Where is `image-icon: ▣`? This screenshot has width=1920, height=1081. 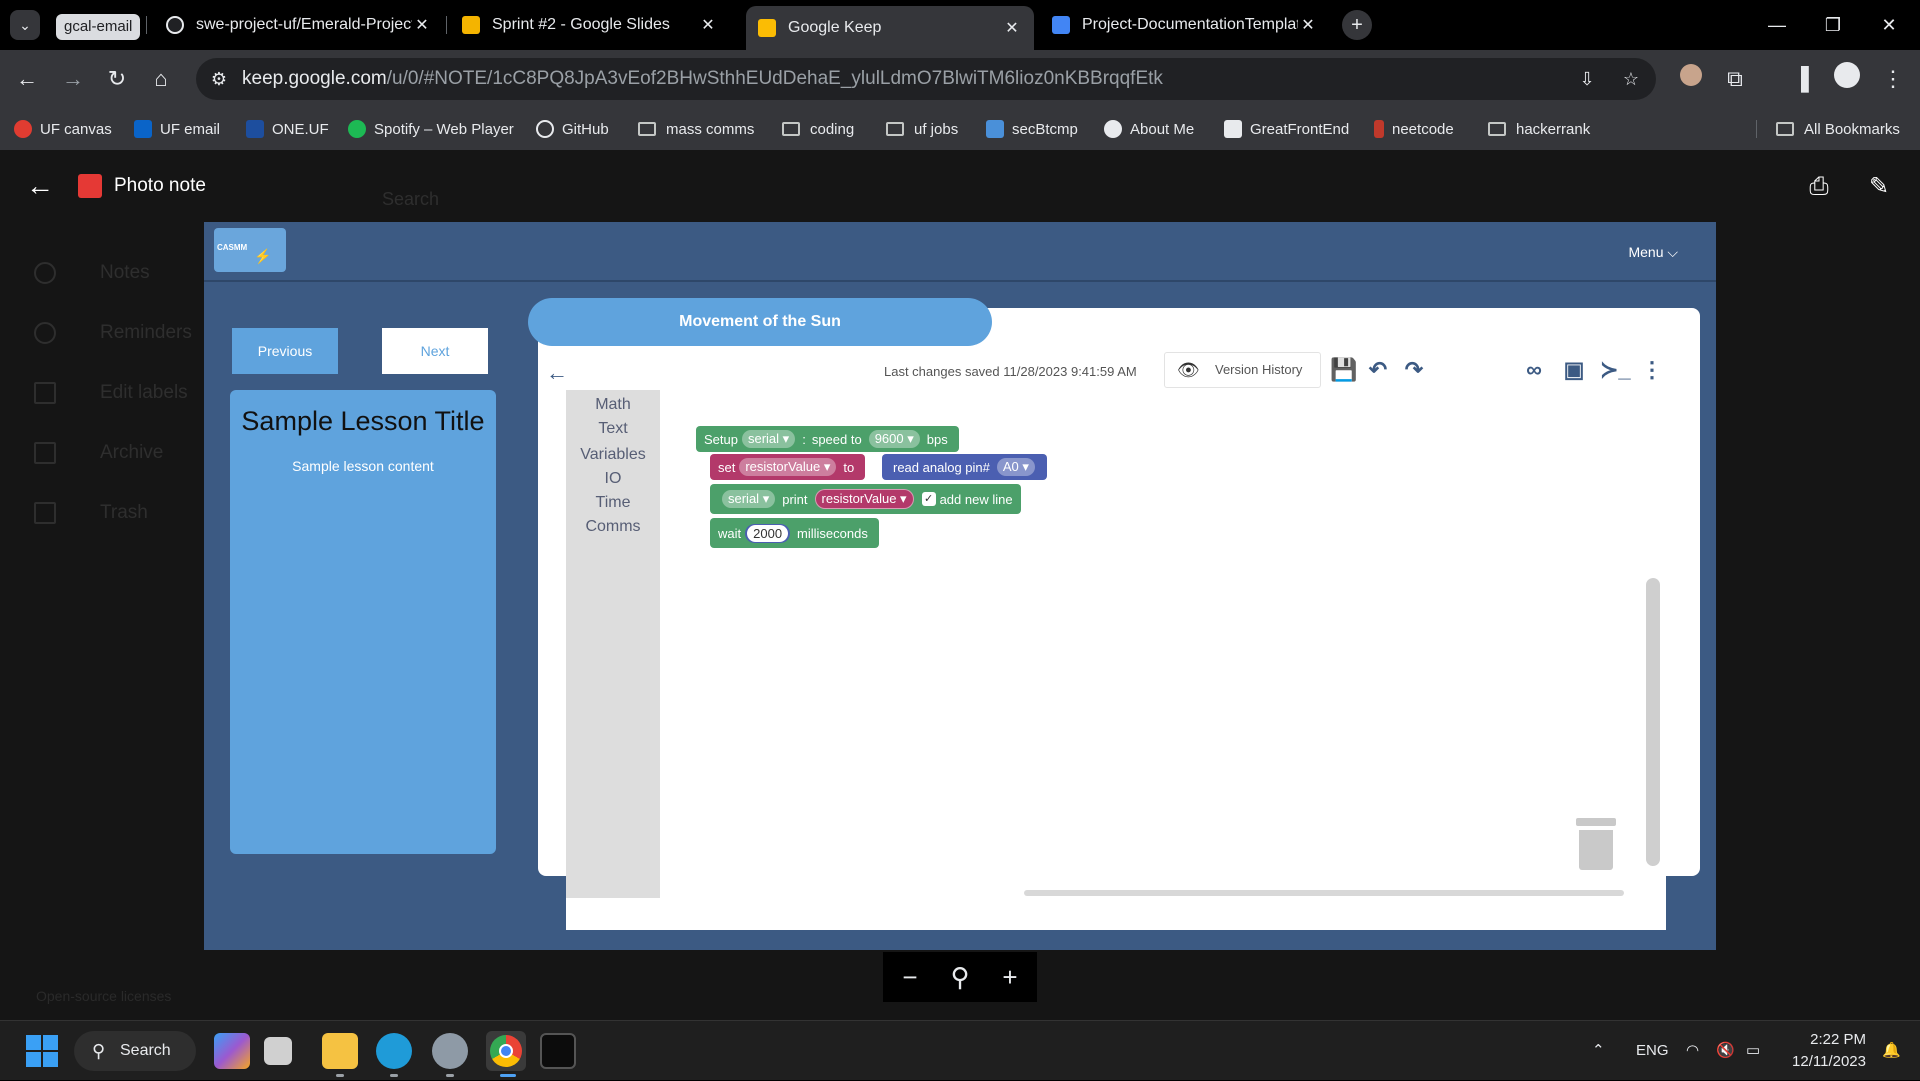 image-icon: ▣ is located at coordinates (1574, 370).